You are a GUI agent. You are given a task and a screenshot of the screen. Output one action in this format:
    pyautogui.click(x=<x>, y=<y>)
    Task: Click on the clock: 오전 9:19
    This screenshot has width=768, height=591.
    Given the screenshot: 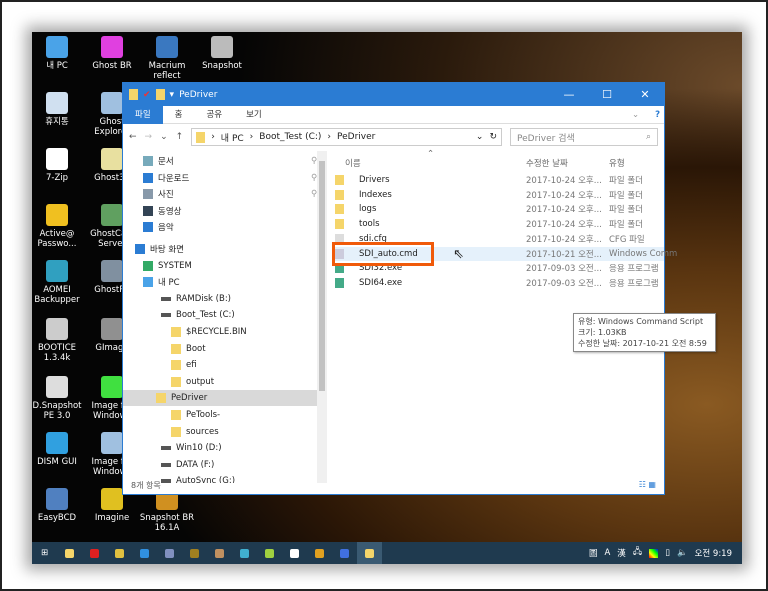 What is the action you would take?
    pyautogui.click(x=713, y=553)
    